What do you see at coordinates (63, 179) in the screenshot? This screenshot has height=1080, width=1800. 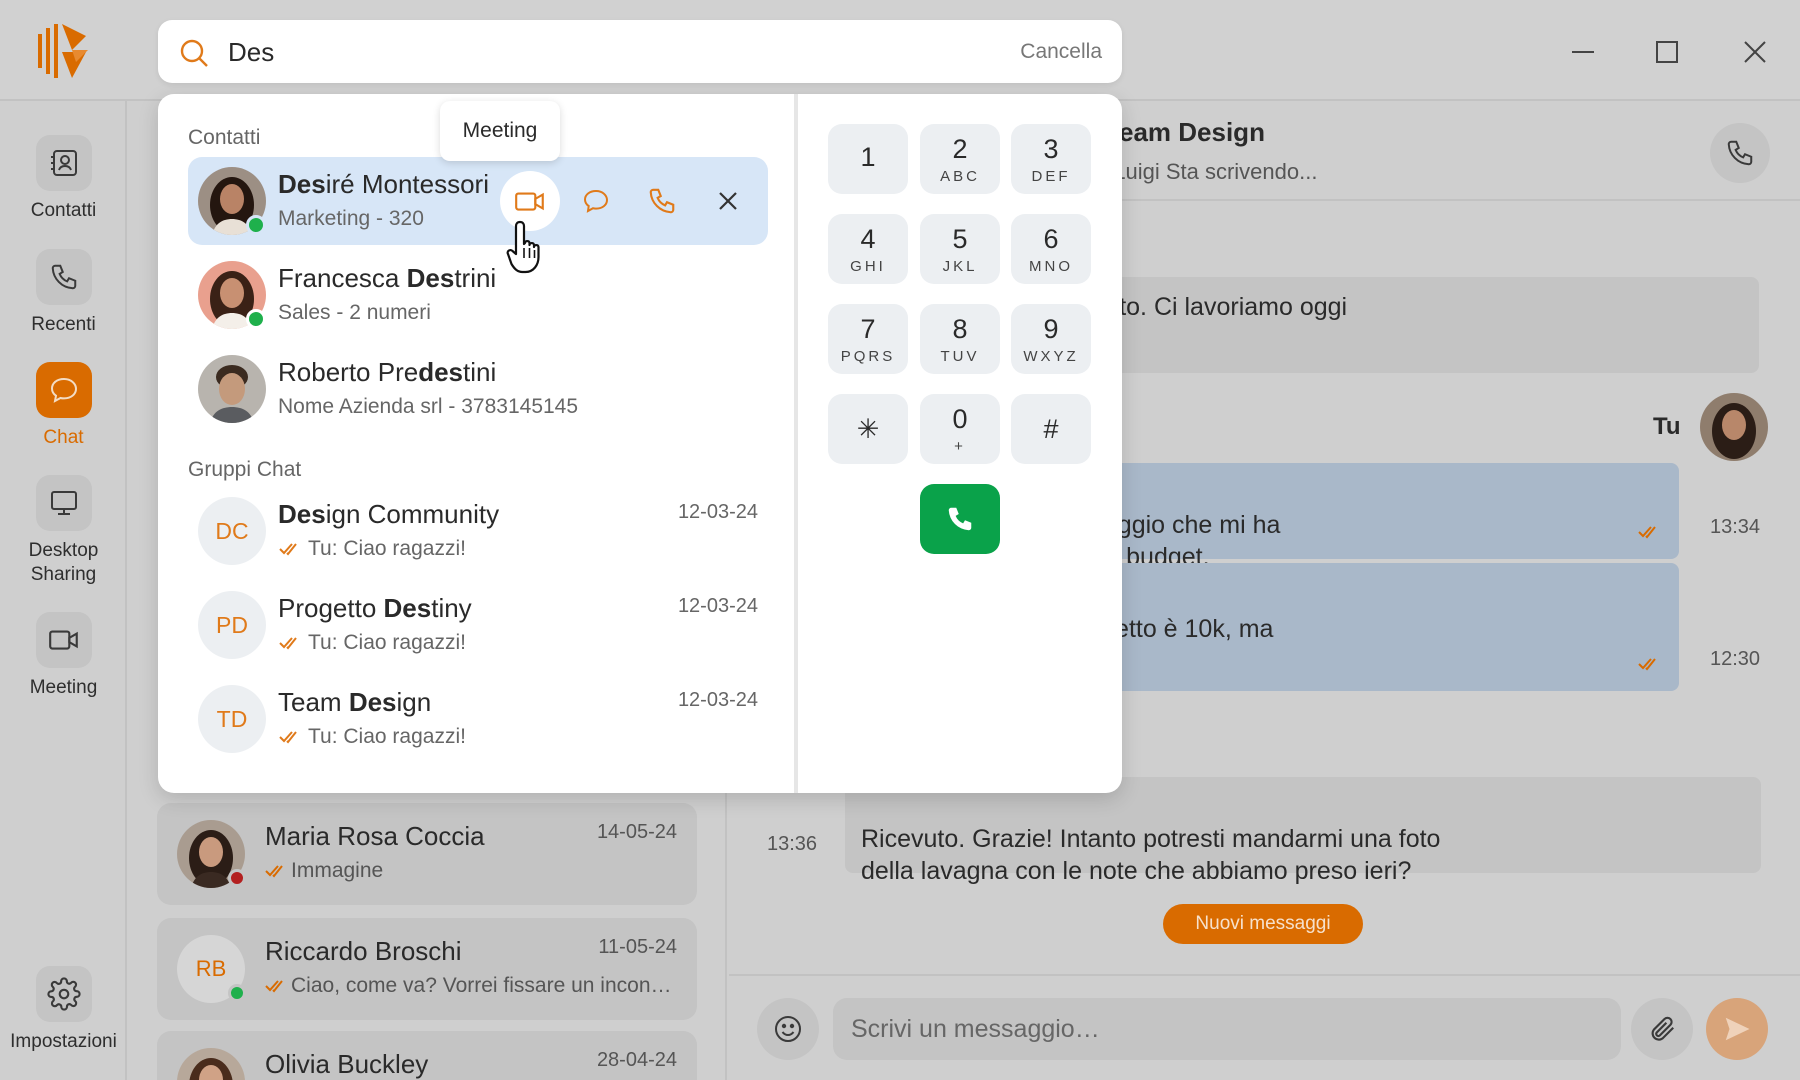 I see `sidebar-item-contatti: Contatti` at bounding box center [63, 179].